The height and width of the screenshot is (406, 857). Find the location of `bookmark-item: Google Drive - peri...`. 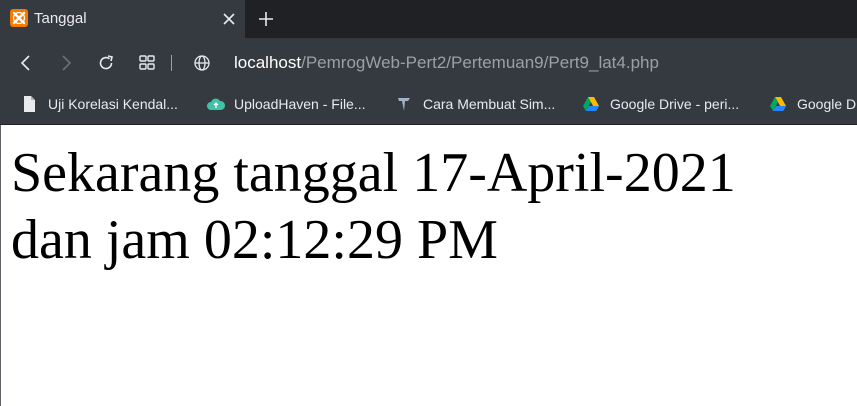

bookmark-item: Google Drive - peri... is located at coordinates (660, 104).